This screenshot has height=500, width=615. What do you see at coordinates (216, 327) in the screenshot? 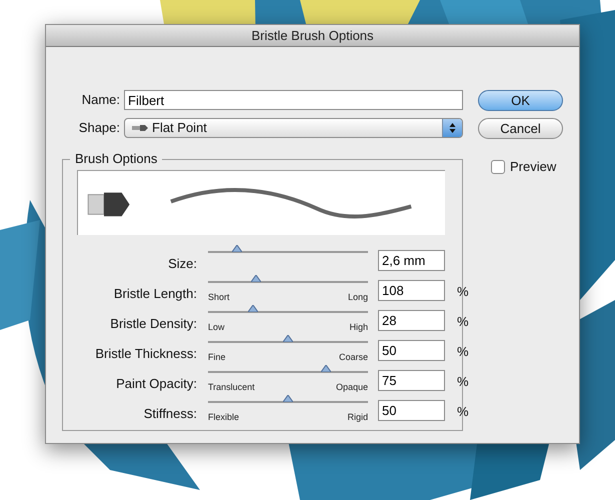
I see `slider-min-label: Low` at bounding box center [216, 327].